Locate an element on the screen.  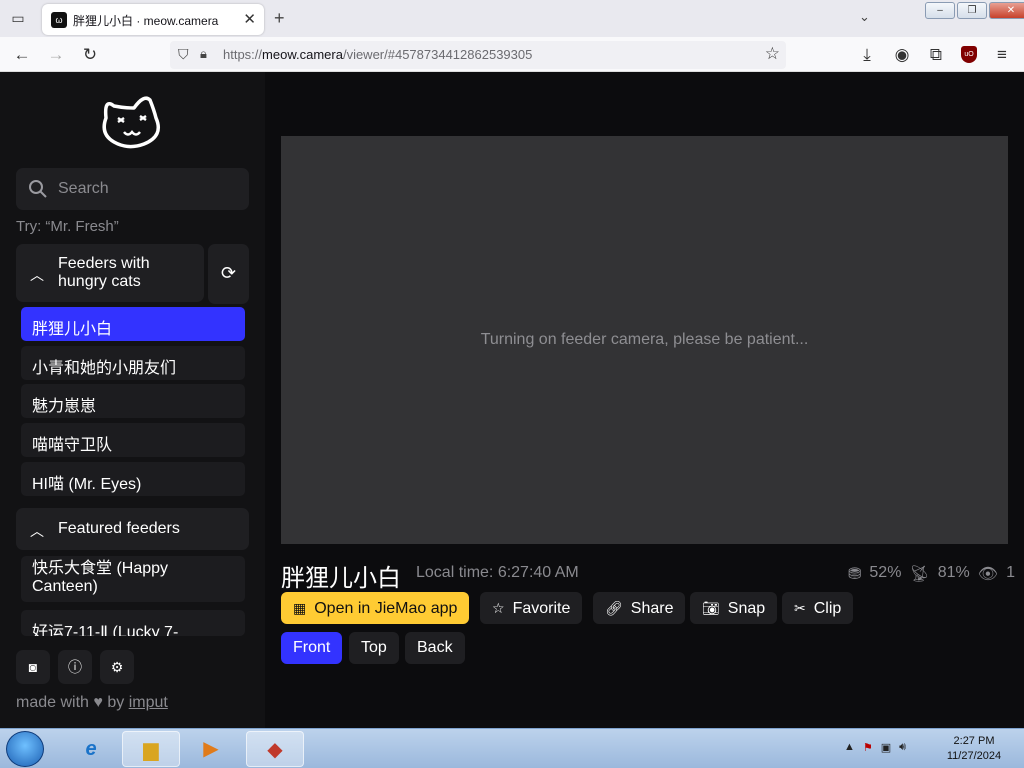
refresh-icon: ⟳ is located at coordinates (228, 273).